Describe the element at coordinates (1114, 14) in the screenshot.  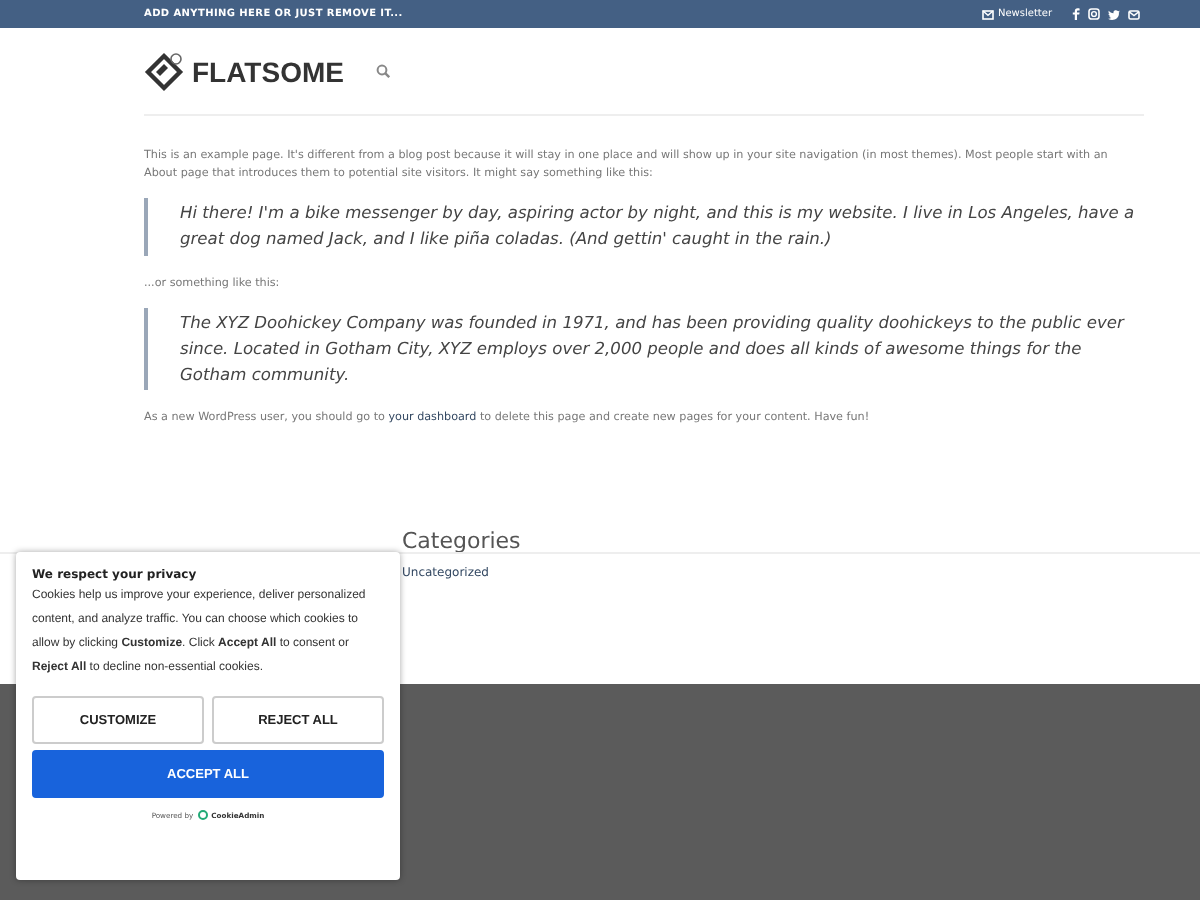
I see `twitter-icon` at that location.